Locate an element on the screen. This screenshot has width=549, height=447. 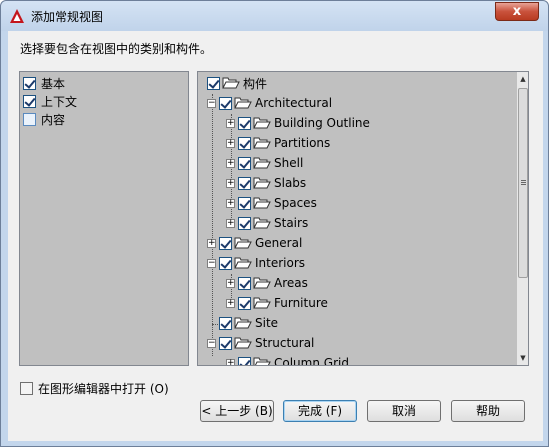
tree-label: Architectural is located at coordinates (294, 103).